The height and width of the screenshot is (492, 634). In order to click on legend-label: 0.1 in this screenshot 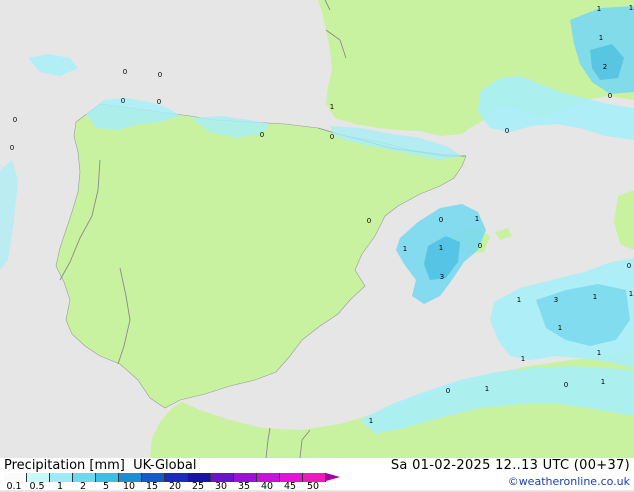, I will do `click(14, 486)`.